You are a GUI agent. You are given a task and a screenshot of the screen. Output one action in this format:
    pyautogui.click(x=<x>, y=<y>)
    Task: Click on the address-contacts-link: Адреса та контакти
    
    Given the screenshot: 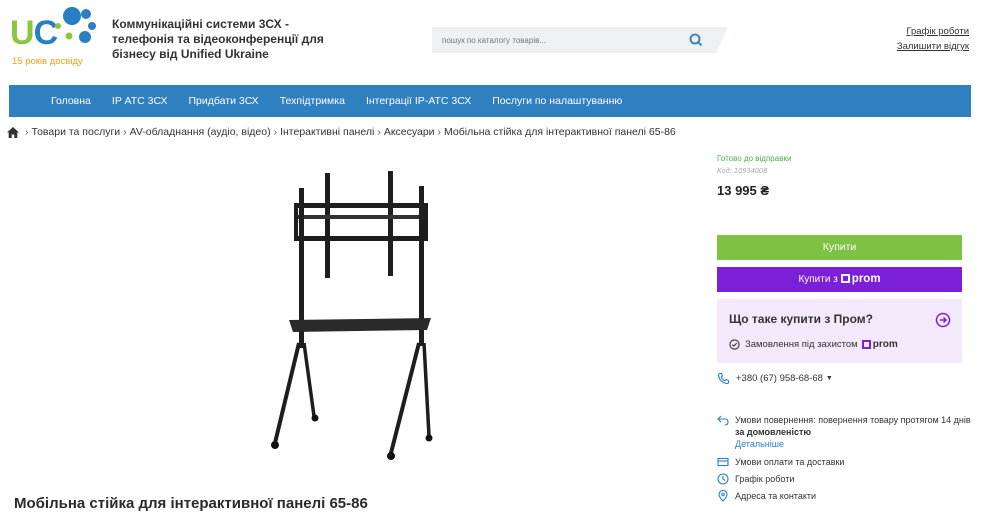 What is the action you would take?
    pyautogui.click(x=766, y=496)
    